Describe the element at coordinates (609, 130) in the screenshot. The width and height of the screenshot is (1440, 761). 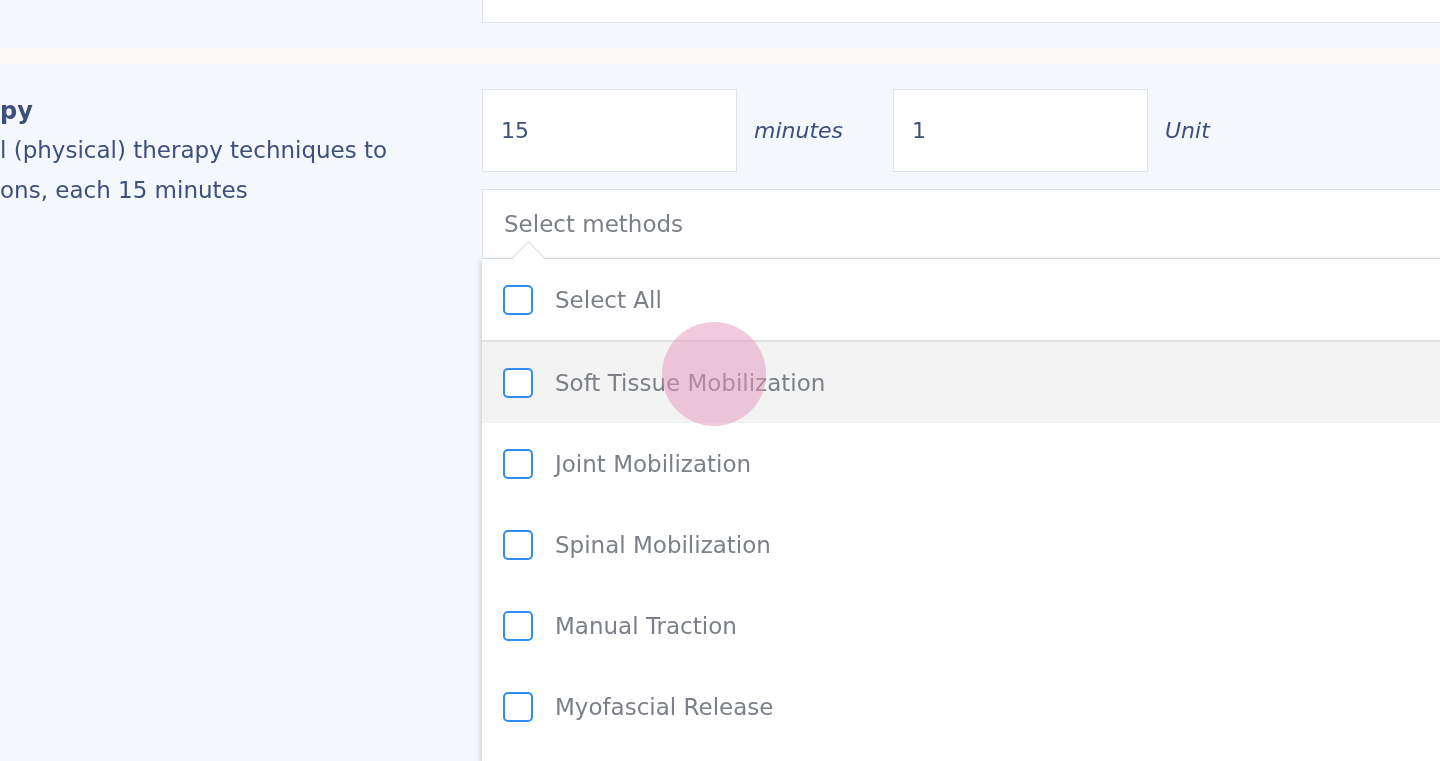
I see `minutes-input: 15` at that location.